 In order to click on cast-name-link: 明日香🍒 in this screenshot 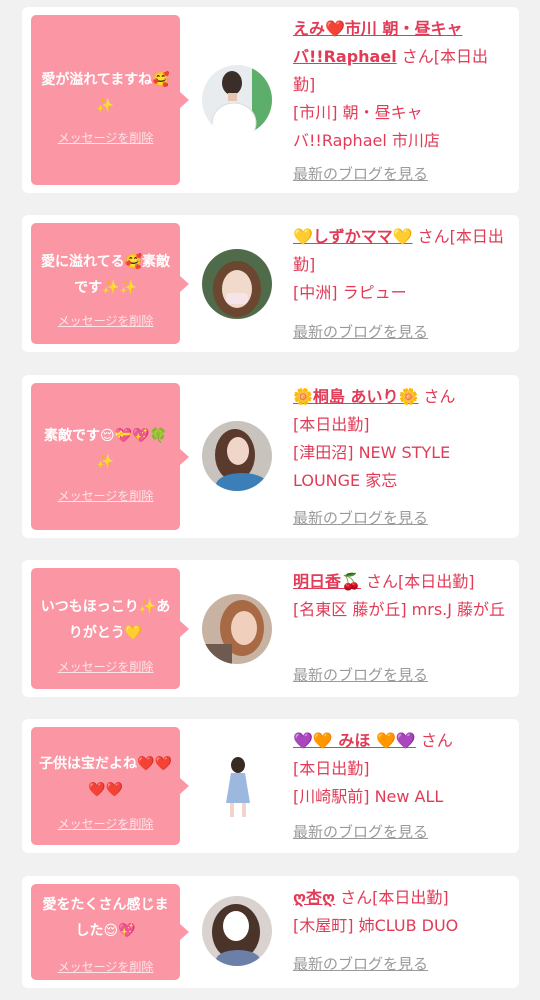, I will do `click(327, 581)`.